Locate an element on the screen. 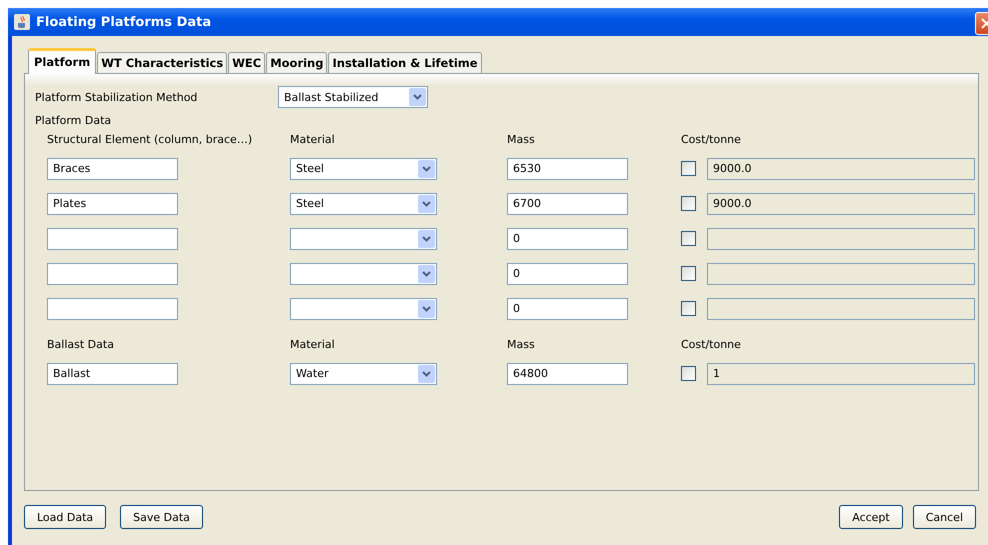 The height and width of the screenshot is (545, 988). cost-field: 1 is located at coordinates (841, 373).